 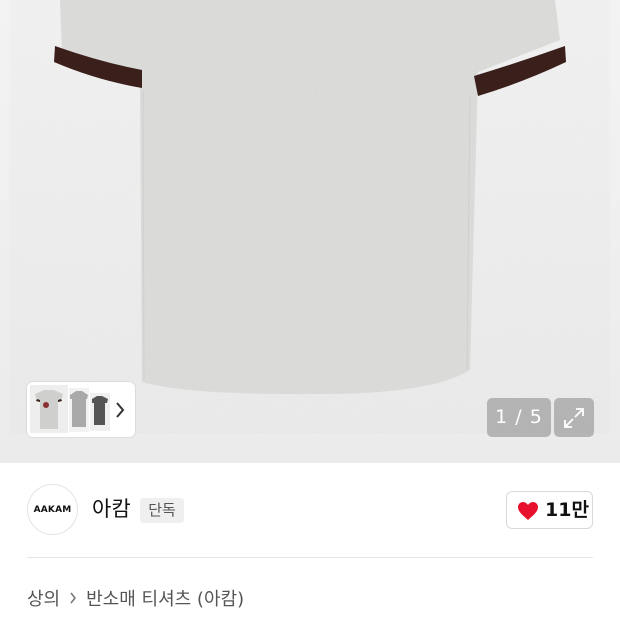 What do you see at coordinates (43, 598) in the screenshot?
I see `breadcrumb-category: 상의` at bounding box center [43, 598].